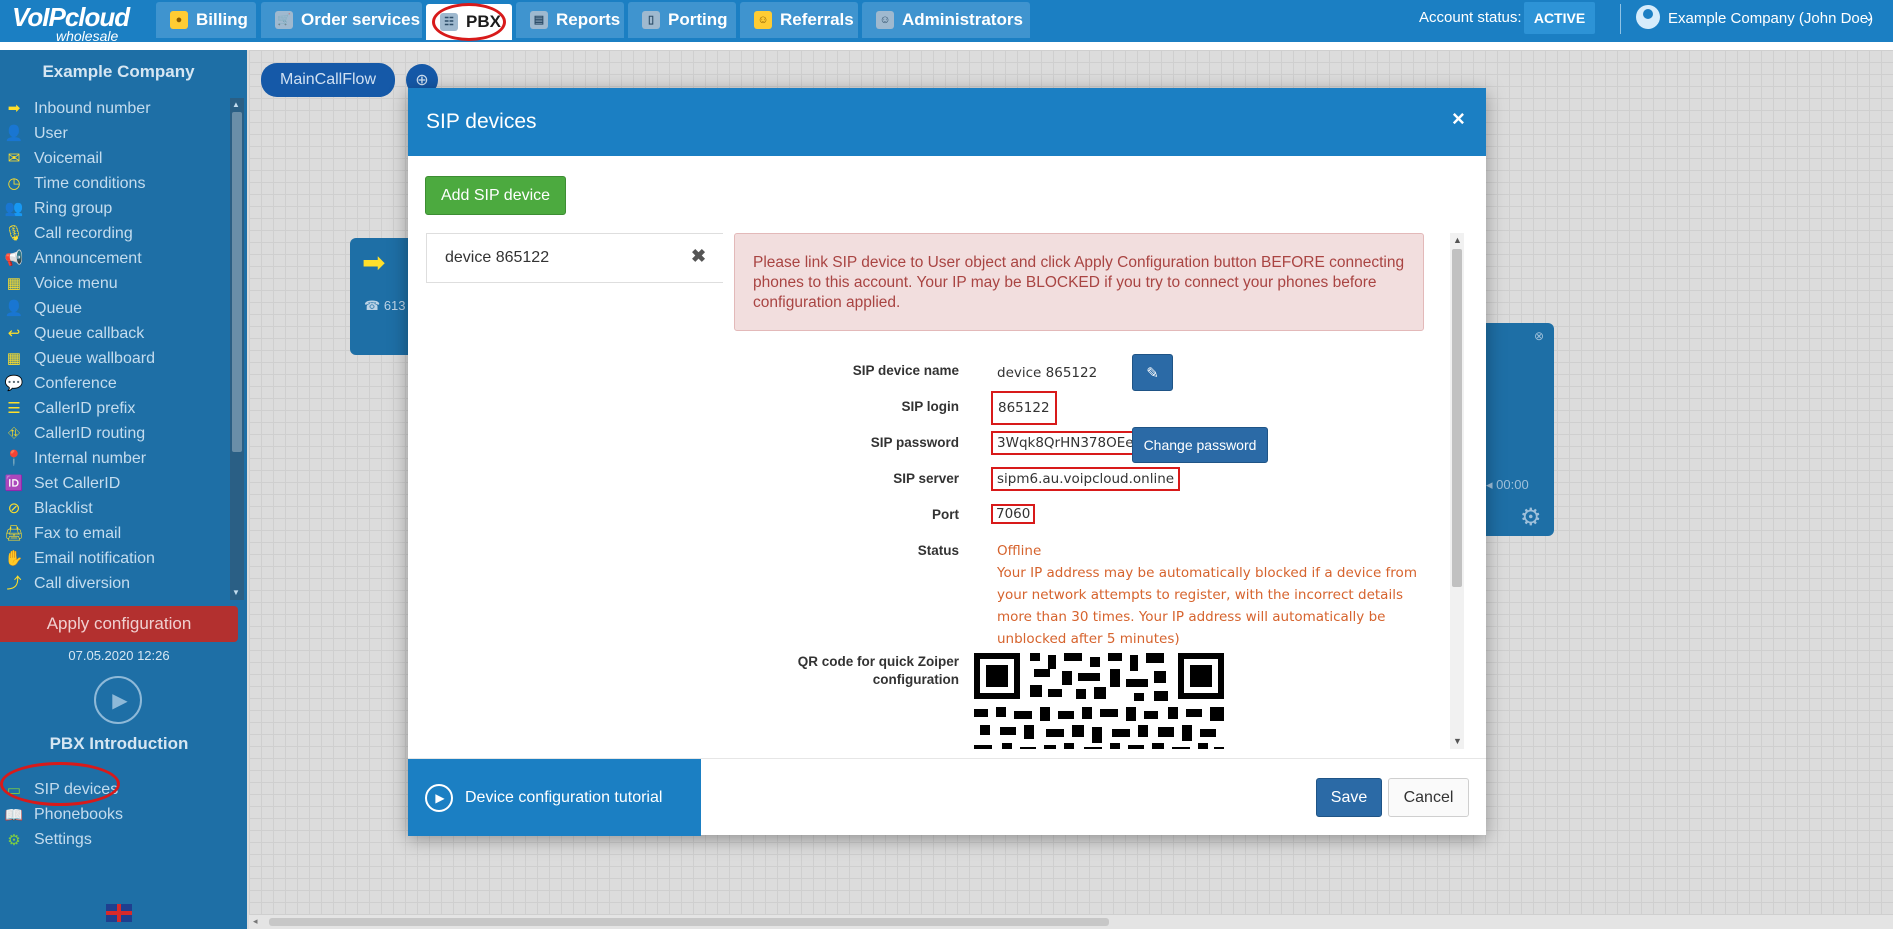 The height and width of the screenshot is (929, 1893). Describe the element at coordinates (14, 133) in the screenshot. I see `user-icon: 👤` at that location.